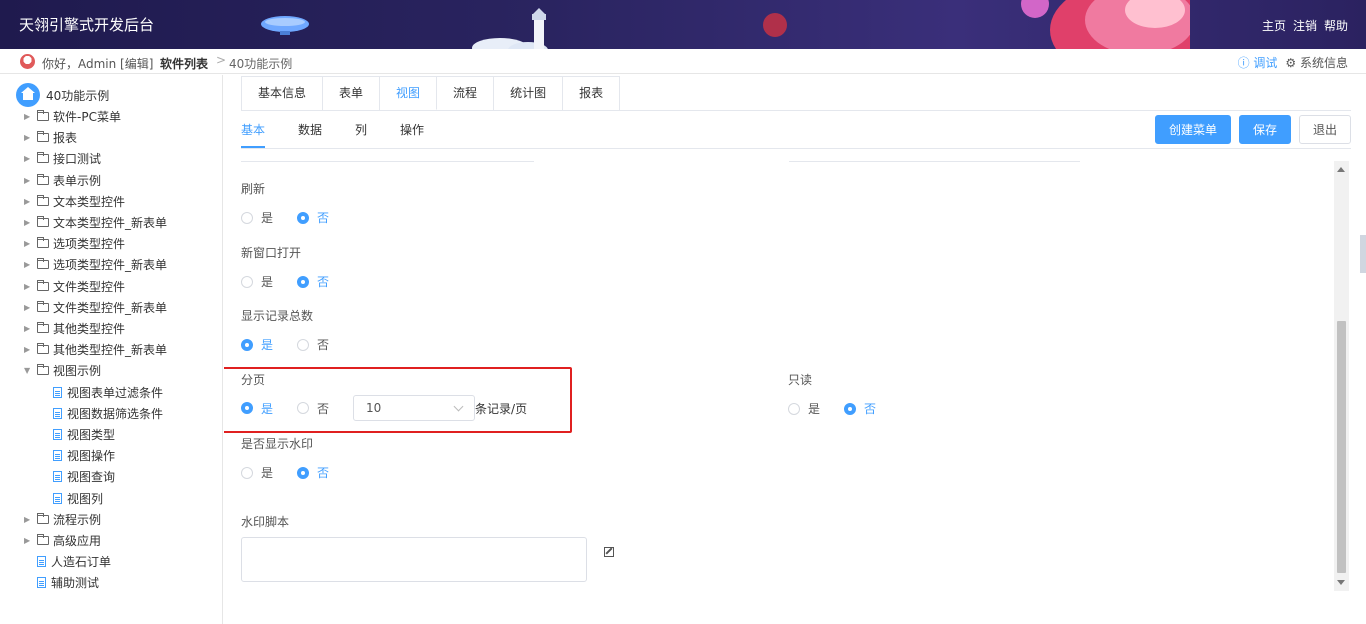  I want to click on folder-icon, so click(43, 243).